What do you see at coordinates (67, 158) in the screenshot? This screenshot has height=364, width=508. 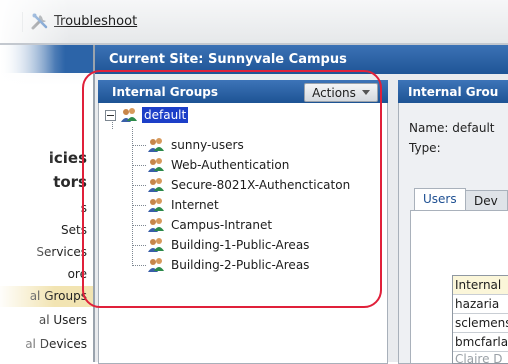 I see `sidebar-heading-policies: icies` at bounding box center [67, 158].